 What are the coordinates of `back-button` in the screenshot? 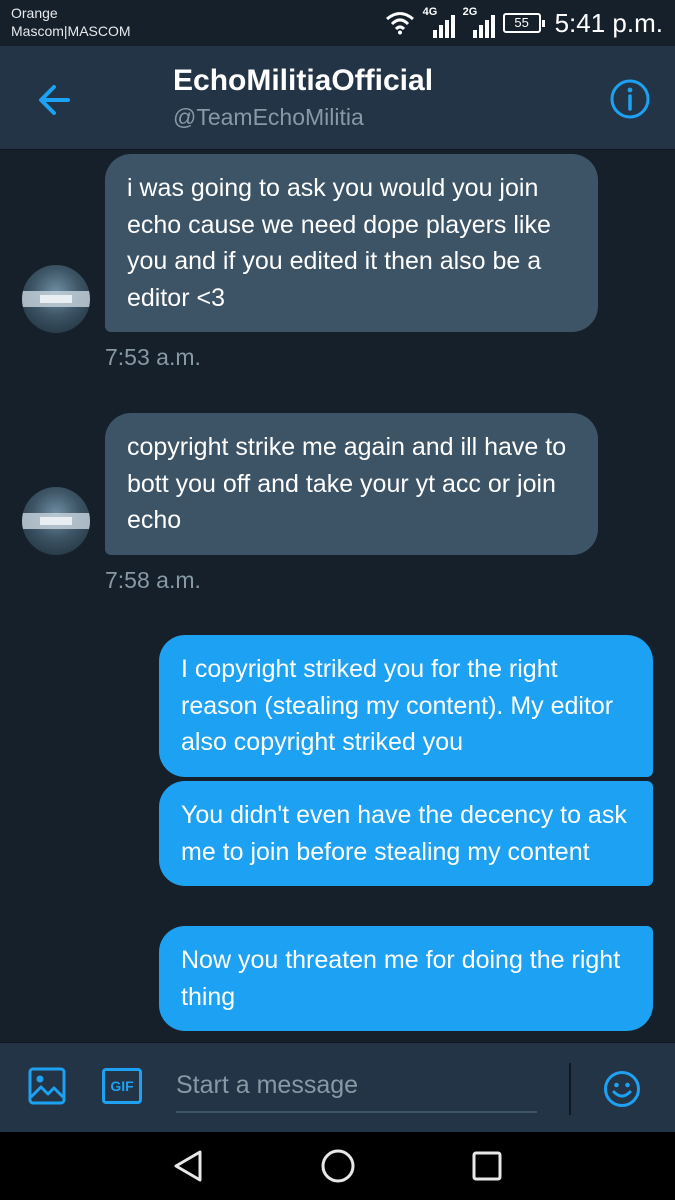 It's located at (56, 100).